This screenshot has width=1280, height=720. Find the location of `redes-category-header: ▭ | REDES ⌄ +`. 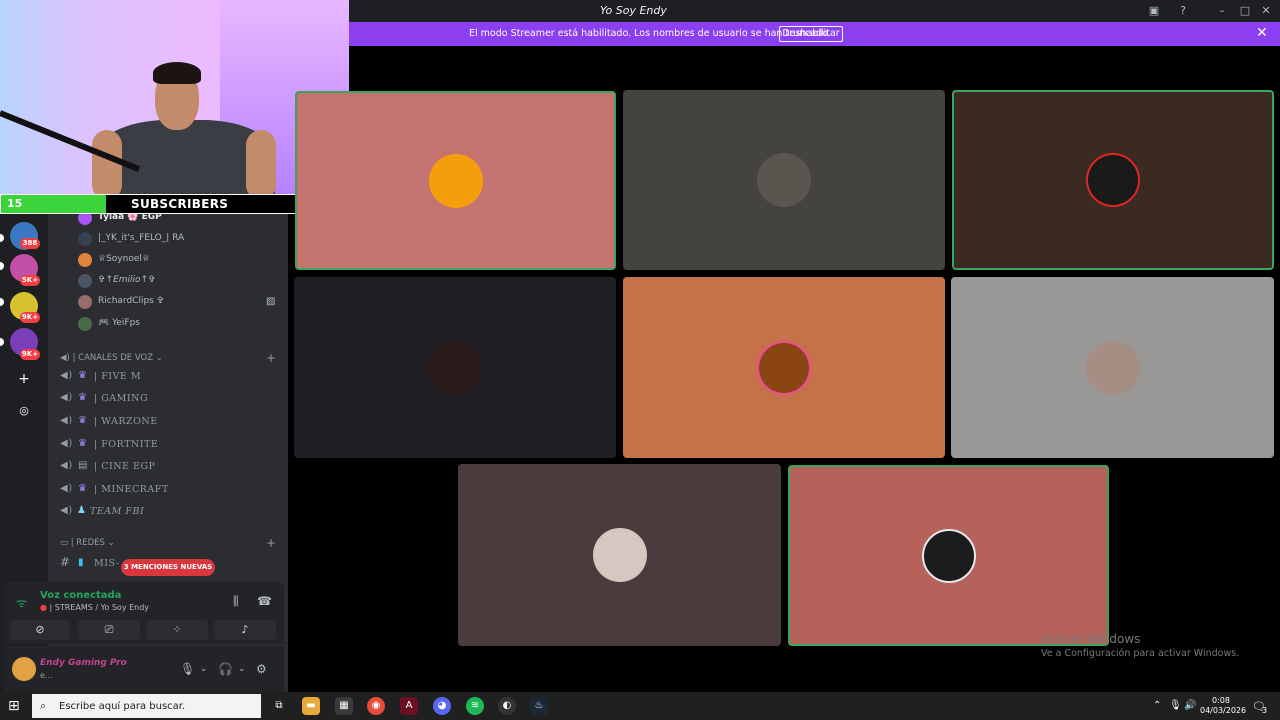

redes-category-header: ▭ | REDES ⌄ + is located at coordinates (168, 543).